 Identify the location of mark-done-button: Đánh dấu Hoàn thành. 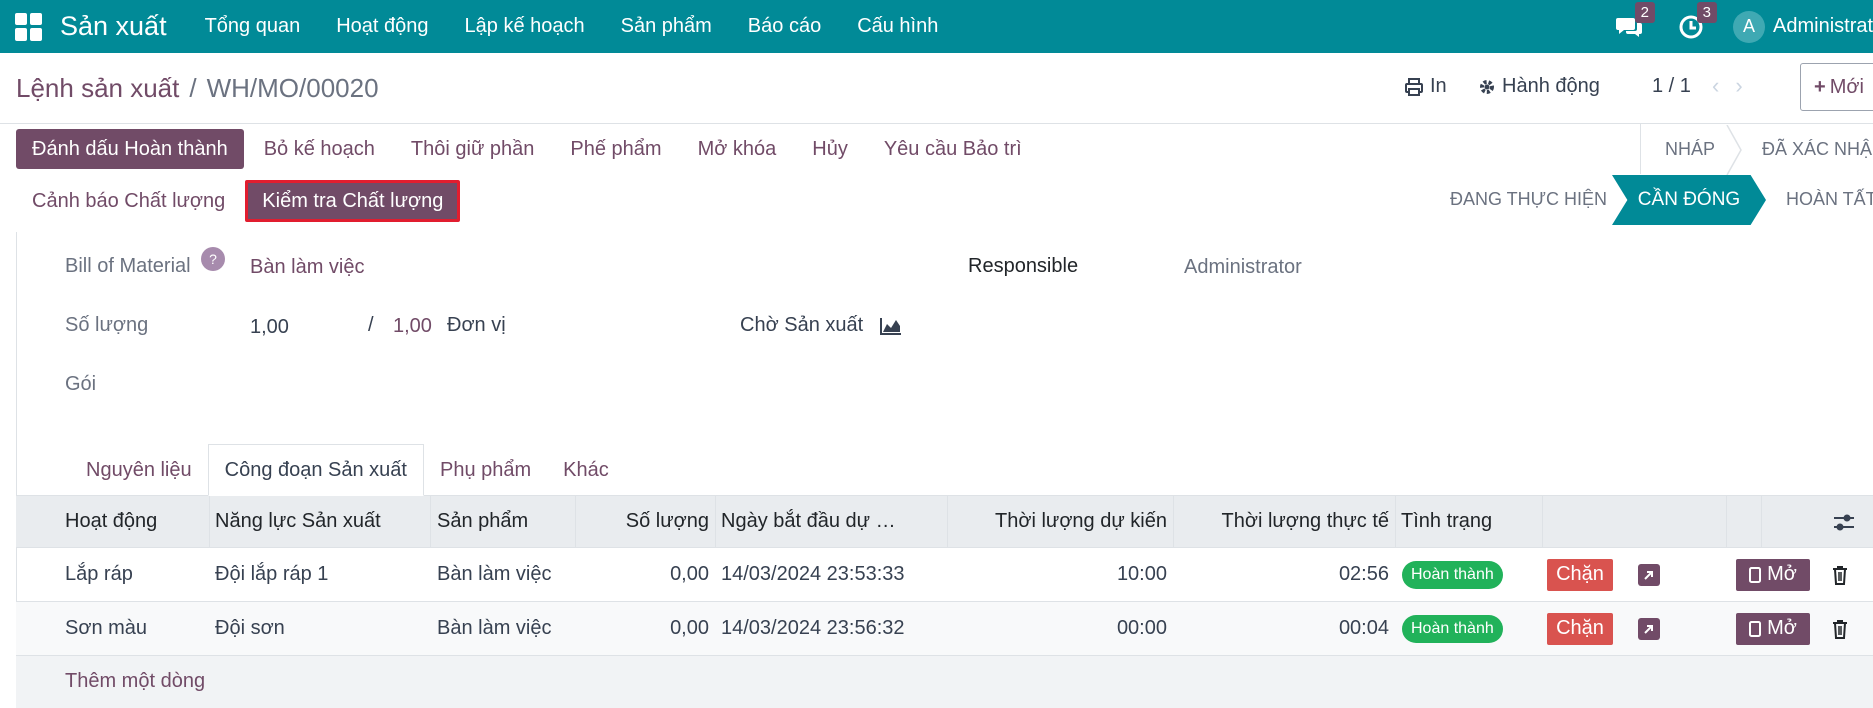
(130, 149).